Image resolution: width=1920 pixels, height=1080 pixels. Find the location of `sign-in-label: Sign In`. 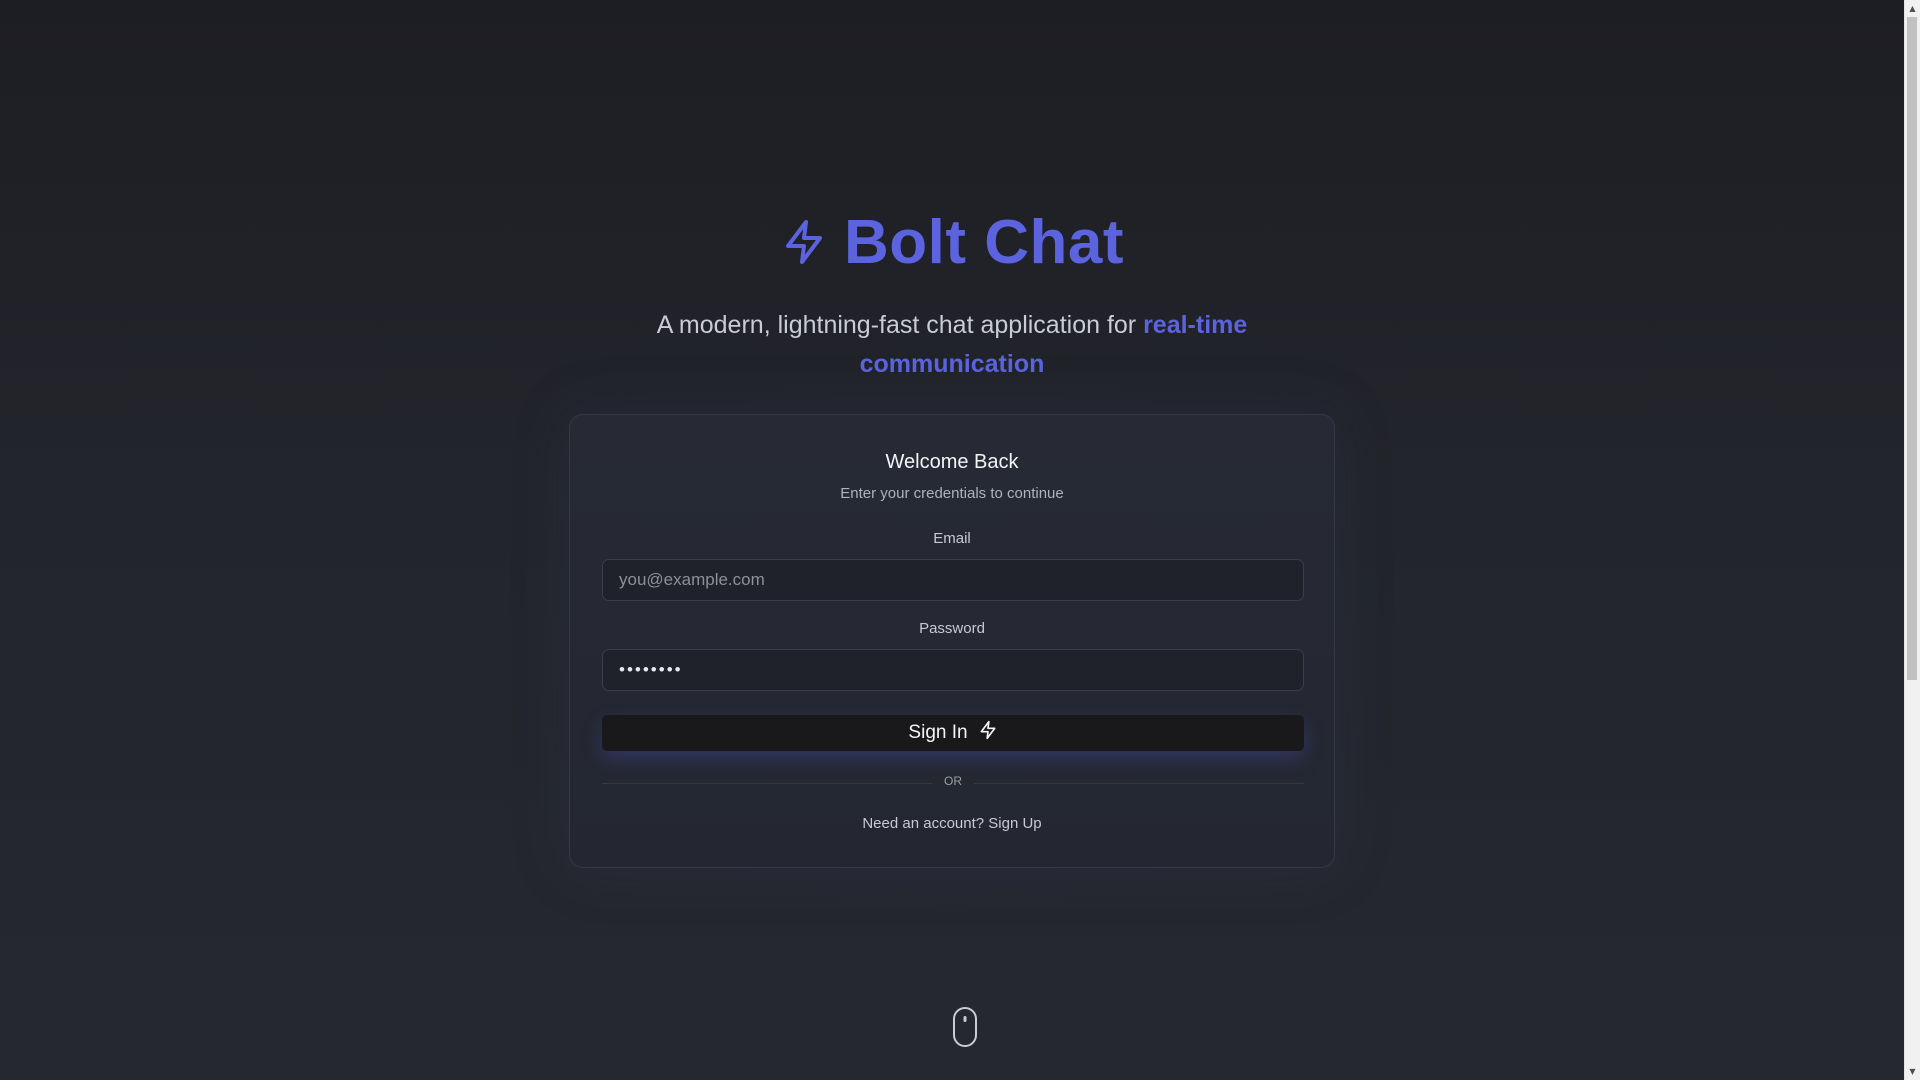

sign-in-label: Sign In is located at coordinates (938, 732).